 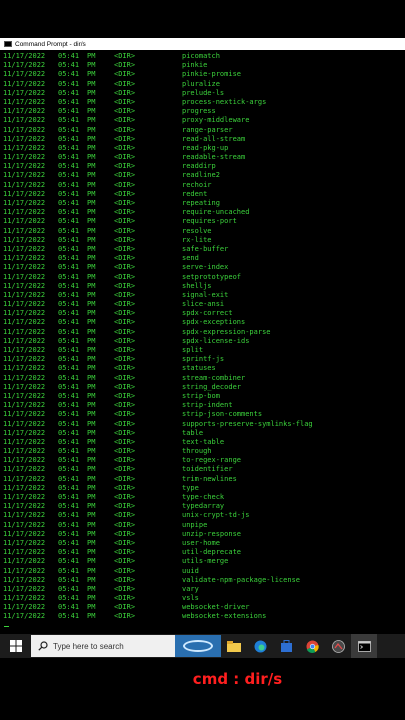 I want to click on start-button, so click(x=16, y=646).